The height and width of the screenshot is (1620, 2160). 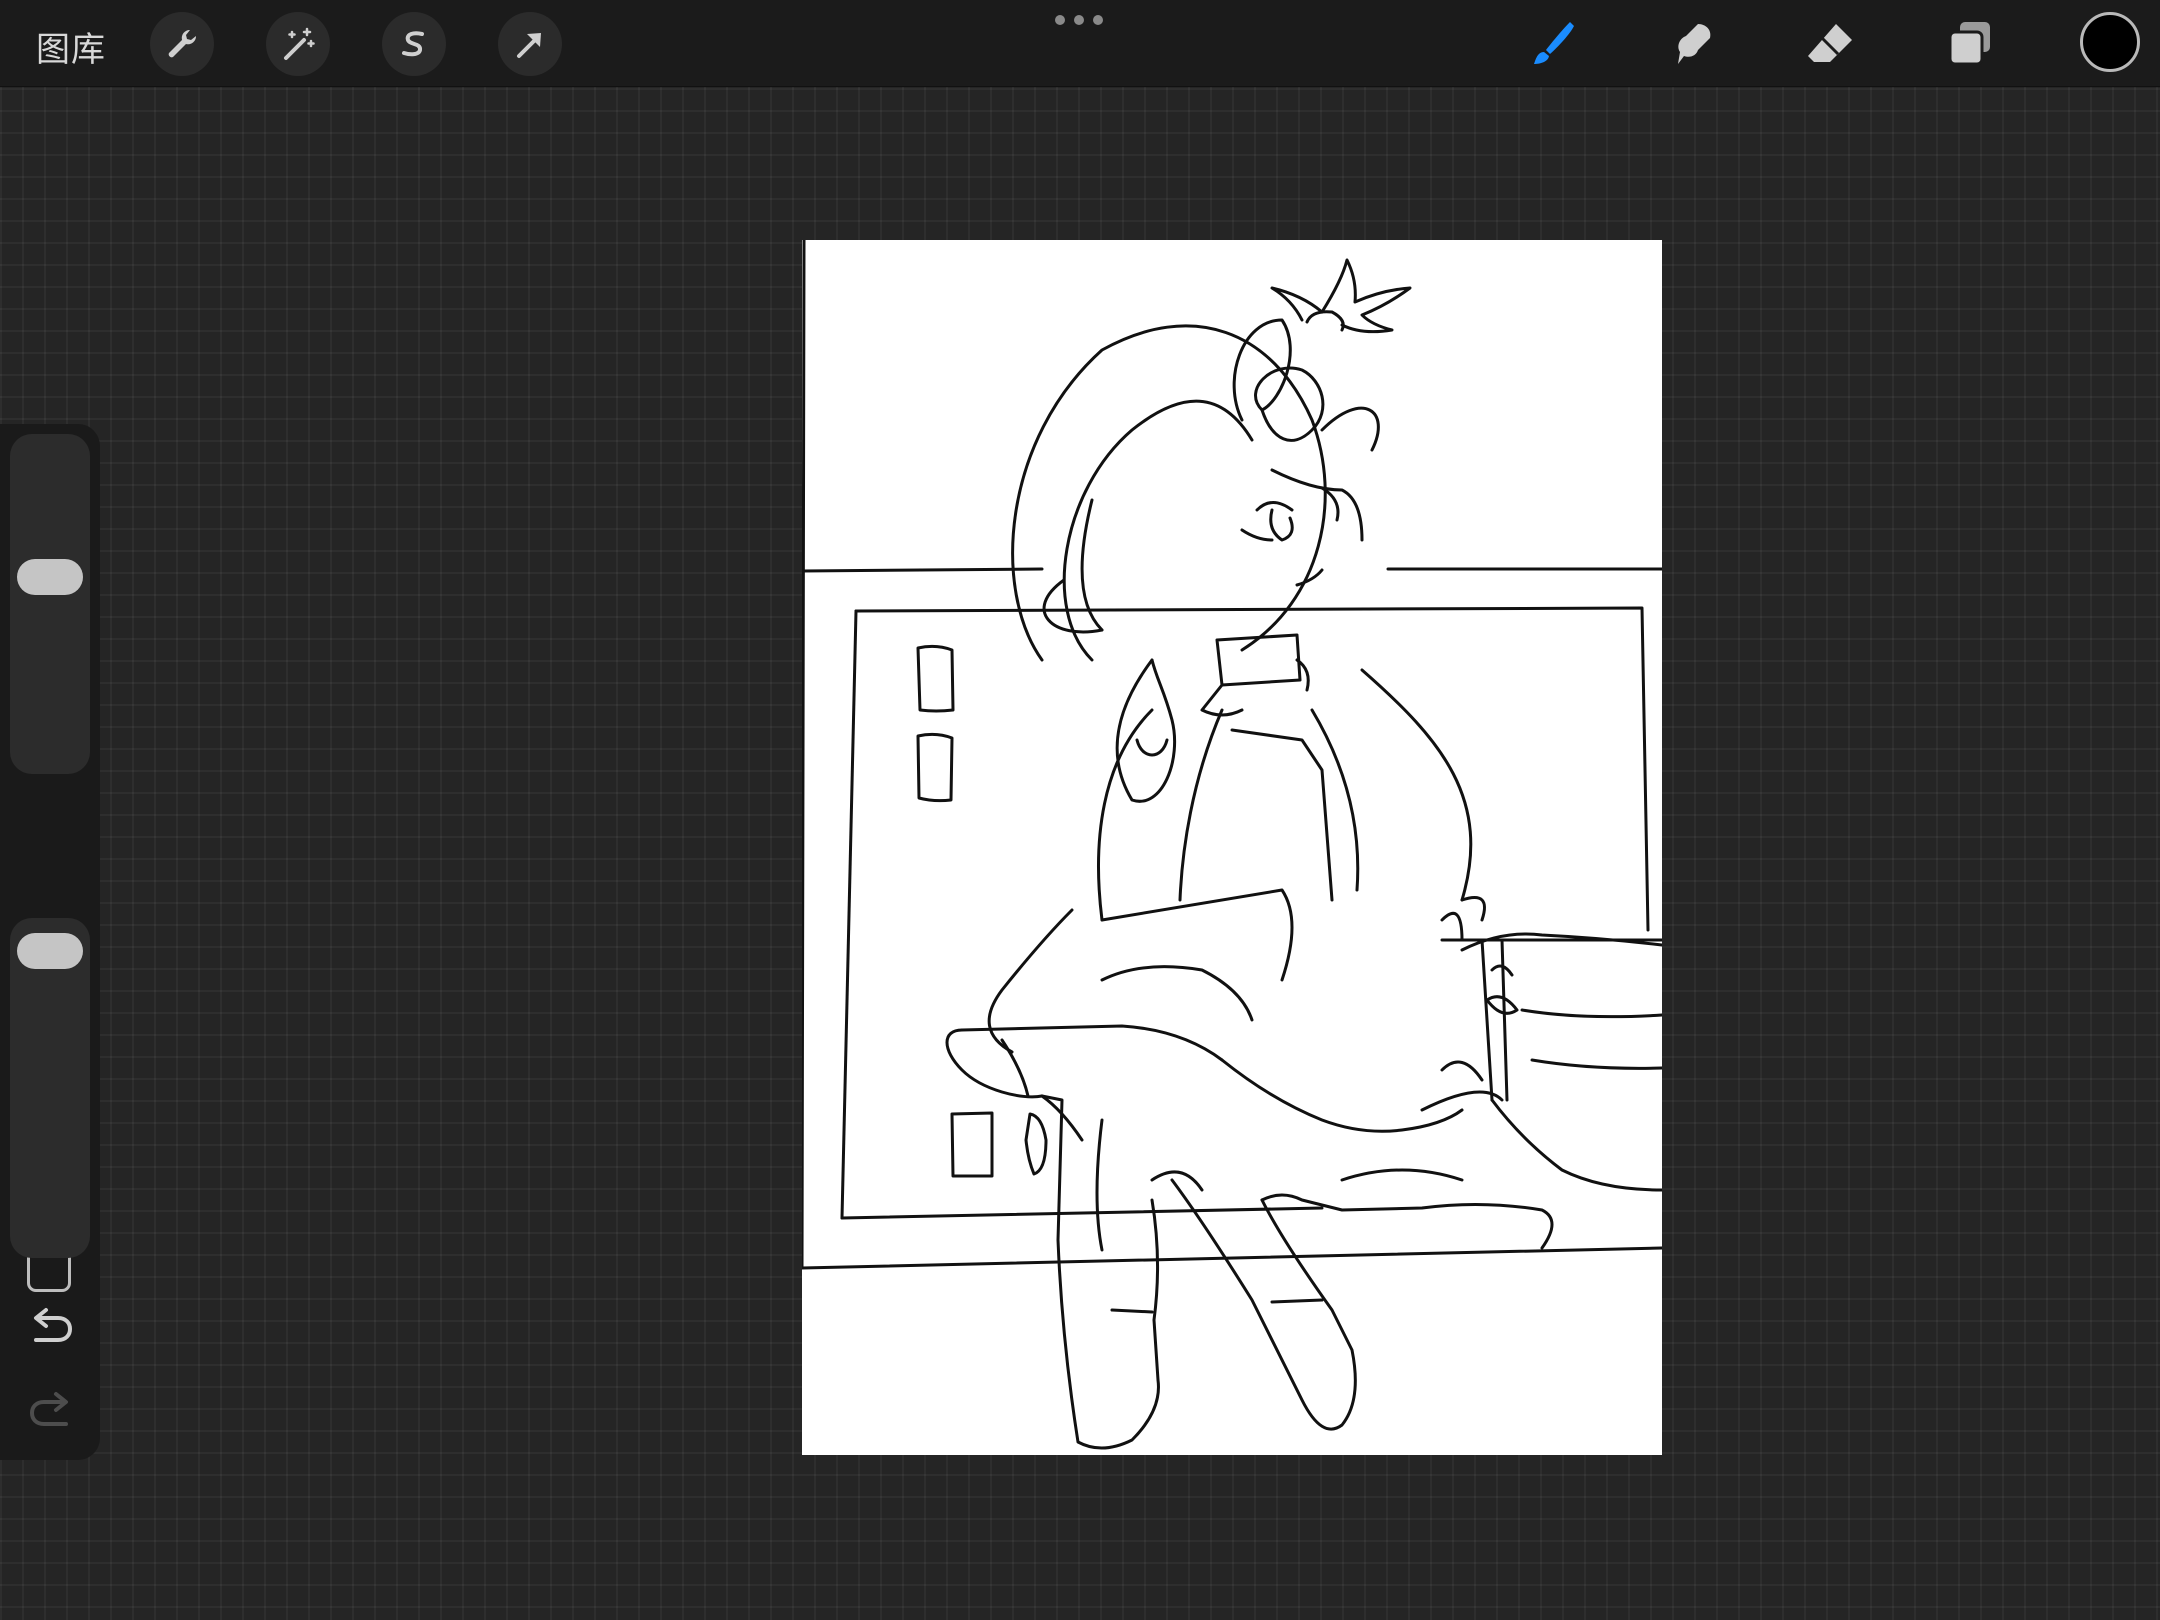 I want to click on more-options-button, so click(x=1079, y=20).